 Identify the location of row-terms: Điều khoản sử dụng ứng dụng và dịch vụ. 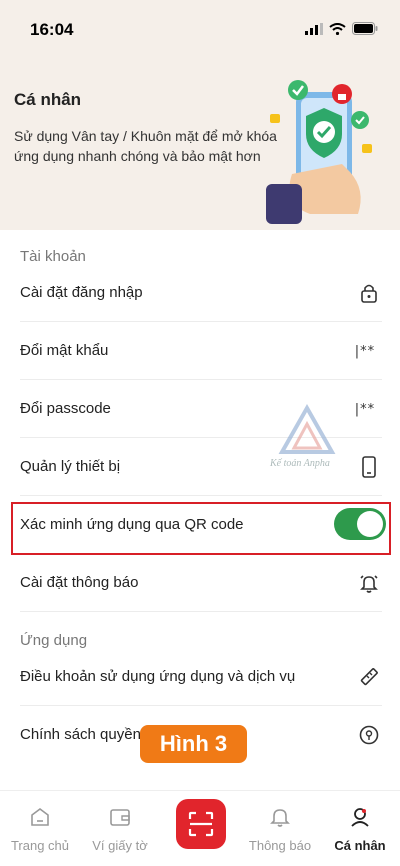
(201, 677).